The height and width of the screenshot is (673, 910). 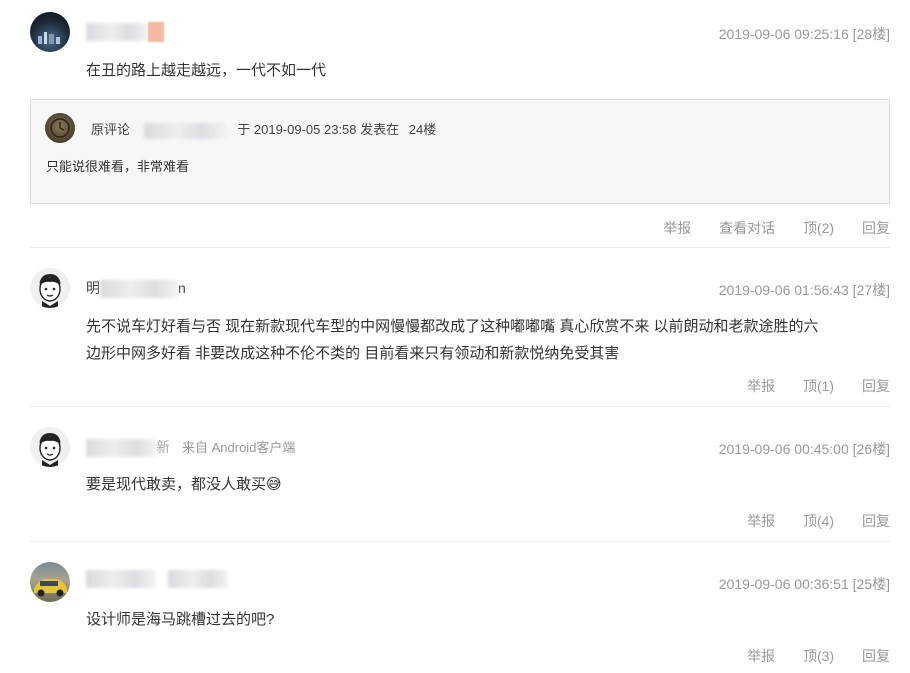 What do you see at coordinates (163, 447) in the screenshot?
I see `username-visible-suffix: 新` at bounding box center [163, 447].